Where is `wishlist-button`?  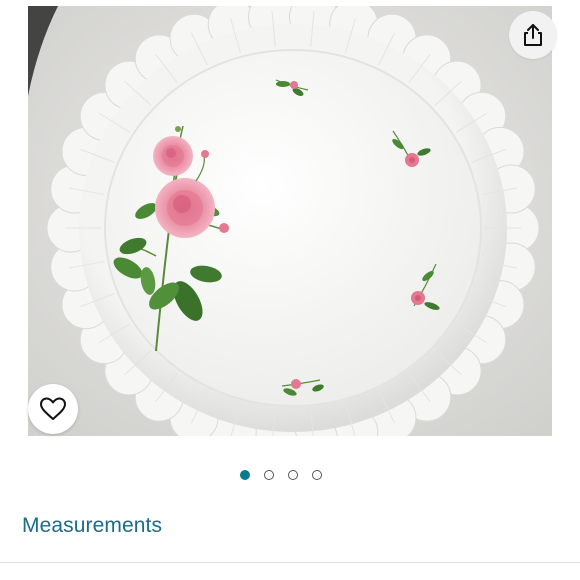 wishlist-button is located at coordinates (53, 409).